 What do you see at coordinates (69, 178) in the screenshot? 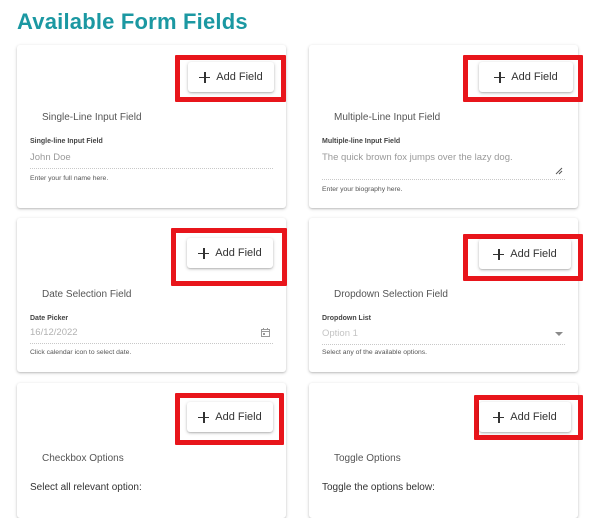
I see `helper-text: Enter your full name here.` at bounding box center [69, 178].